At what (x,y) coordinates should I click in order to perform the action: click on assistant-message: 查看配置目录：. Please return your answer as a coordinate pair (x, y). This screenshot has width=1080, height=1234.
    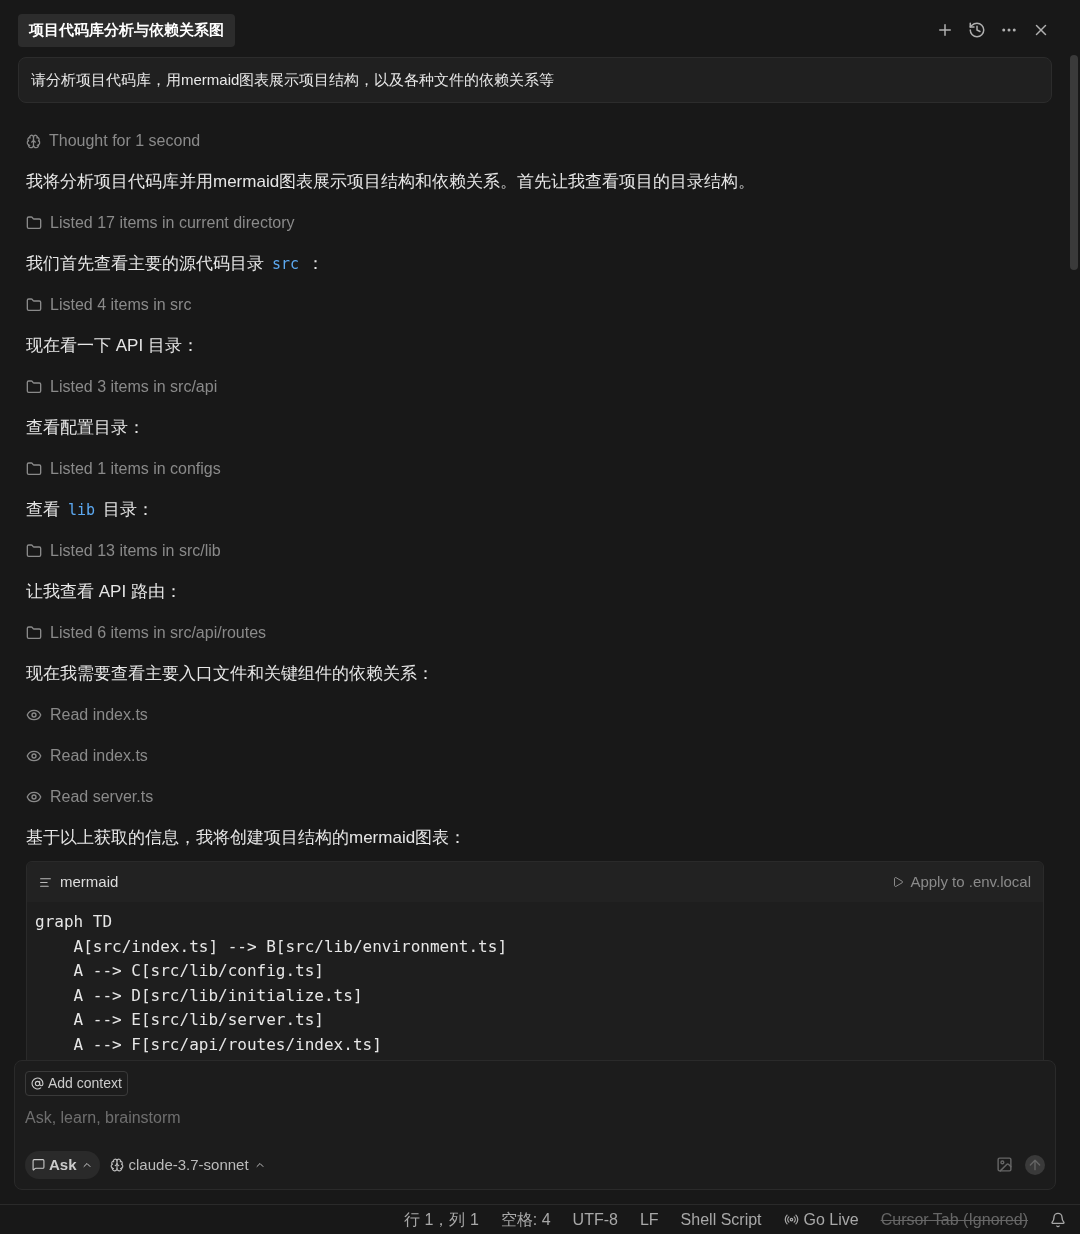
    Looking at the image, I should click on (86, 428).